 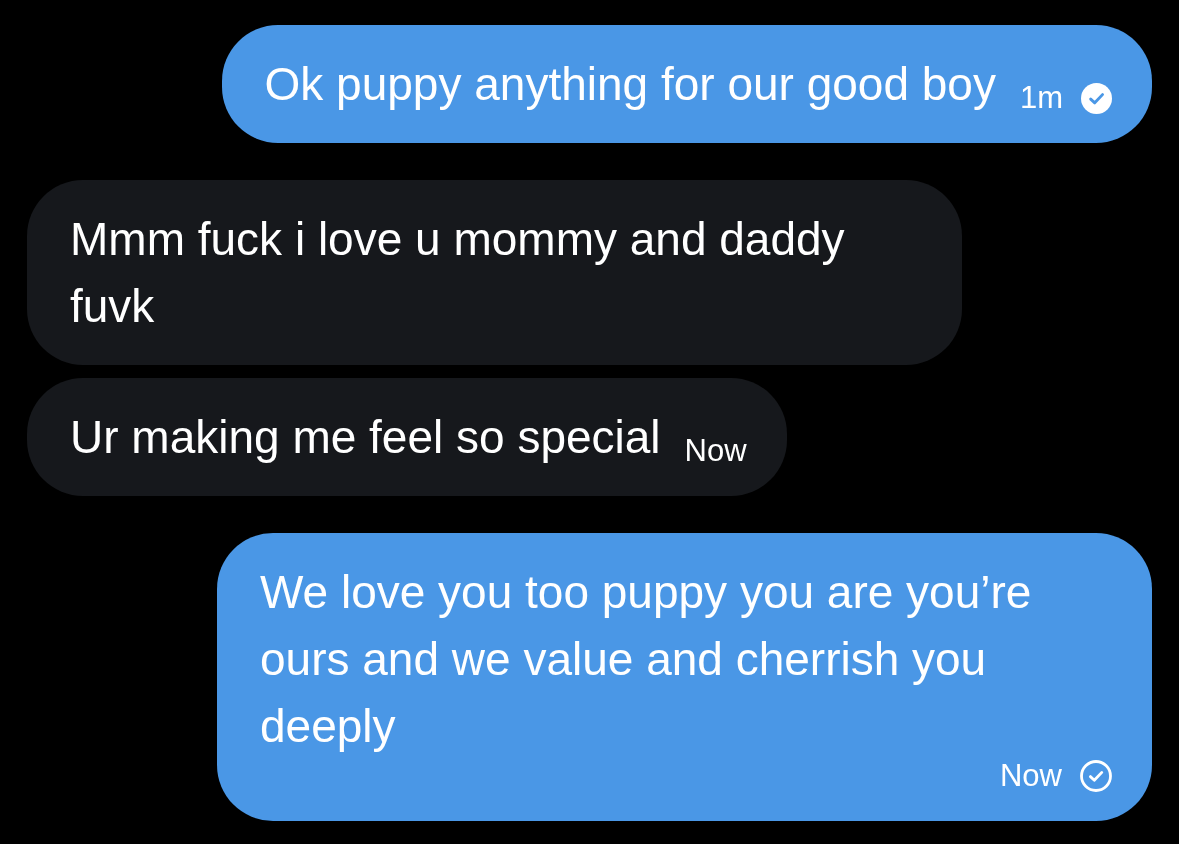 What do you see at coordinates (458, 273) in the screenshot?
I see `message-text: Mmm fuck i love u mommy and daddy fuvk` at bounding box center [458, 273].